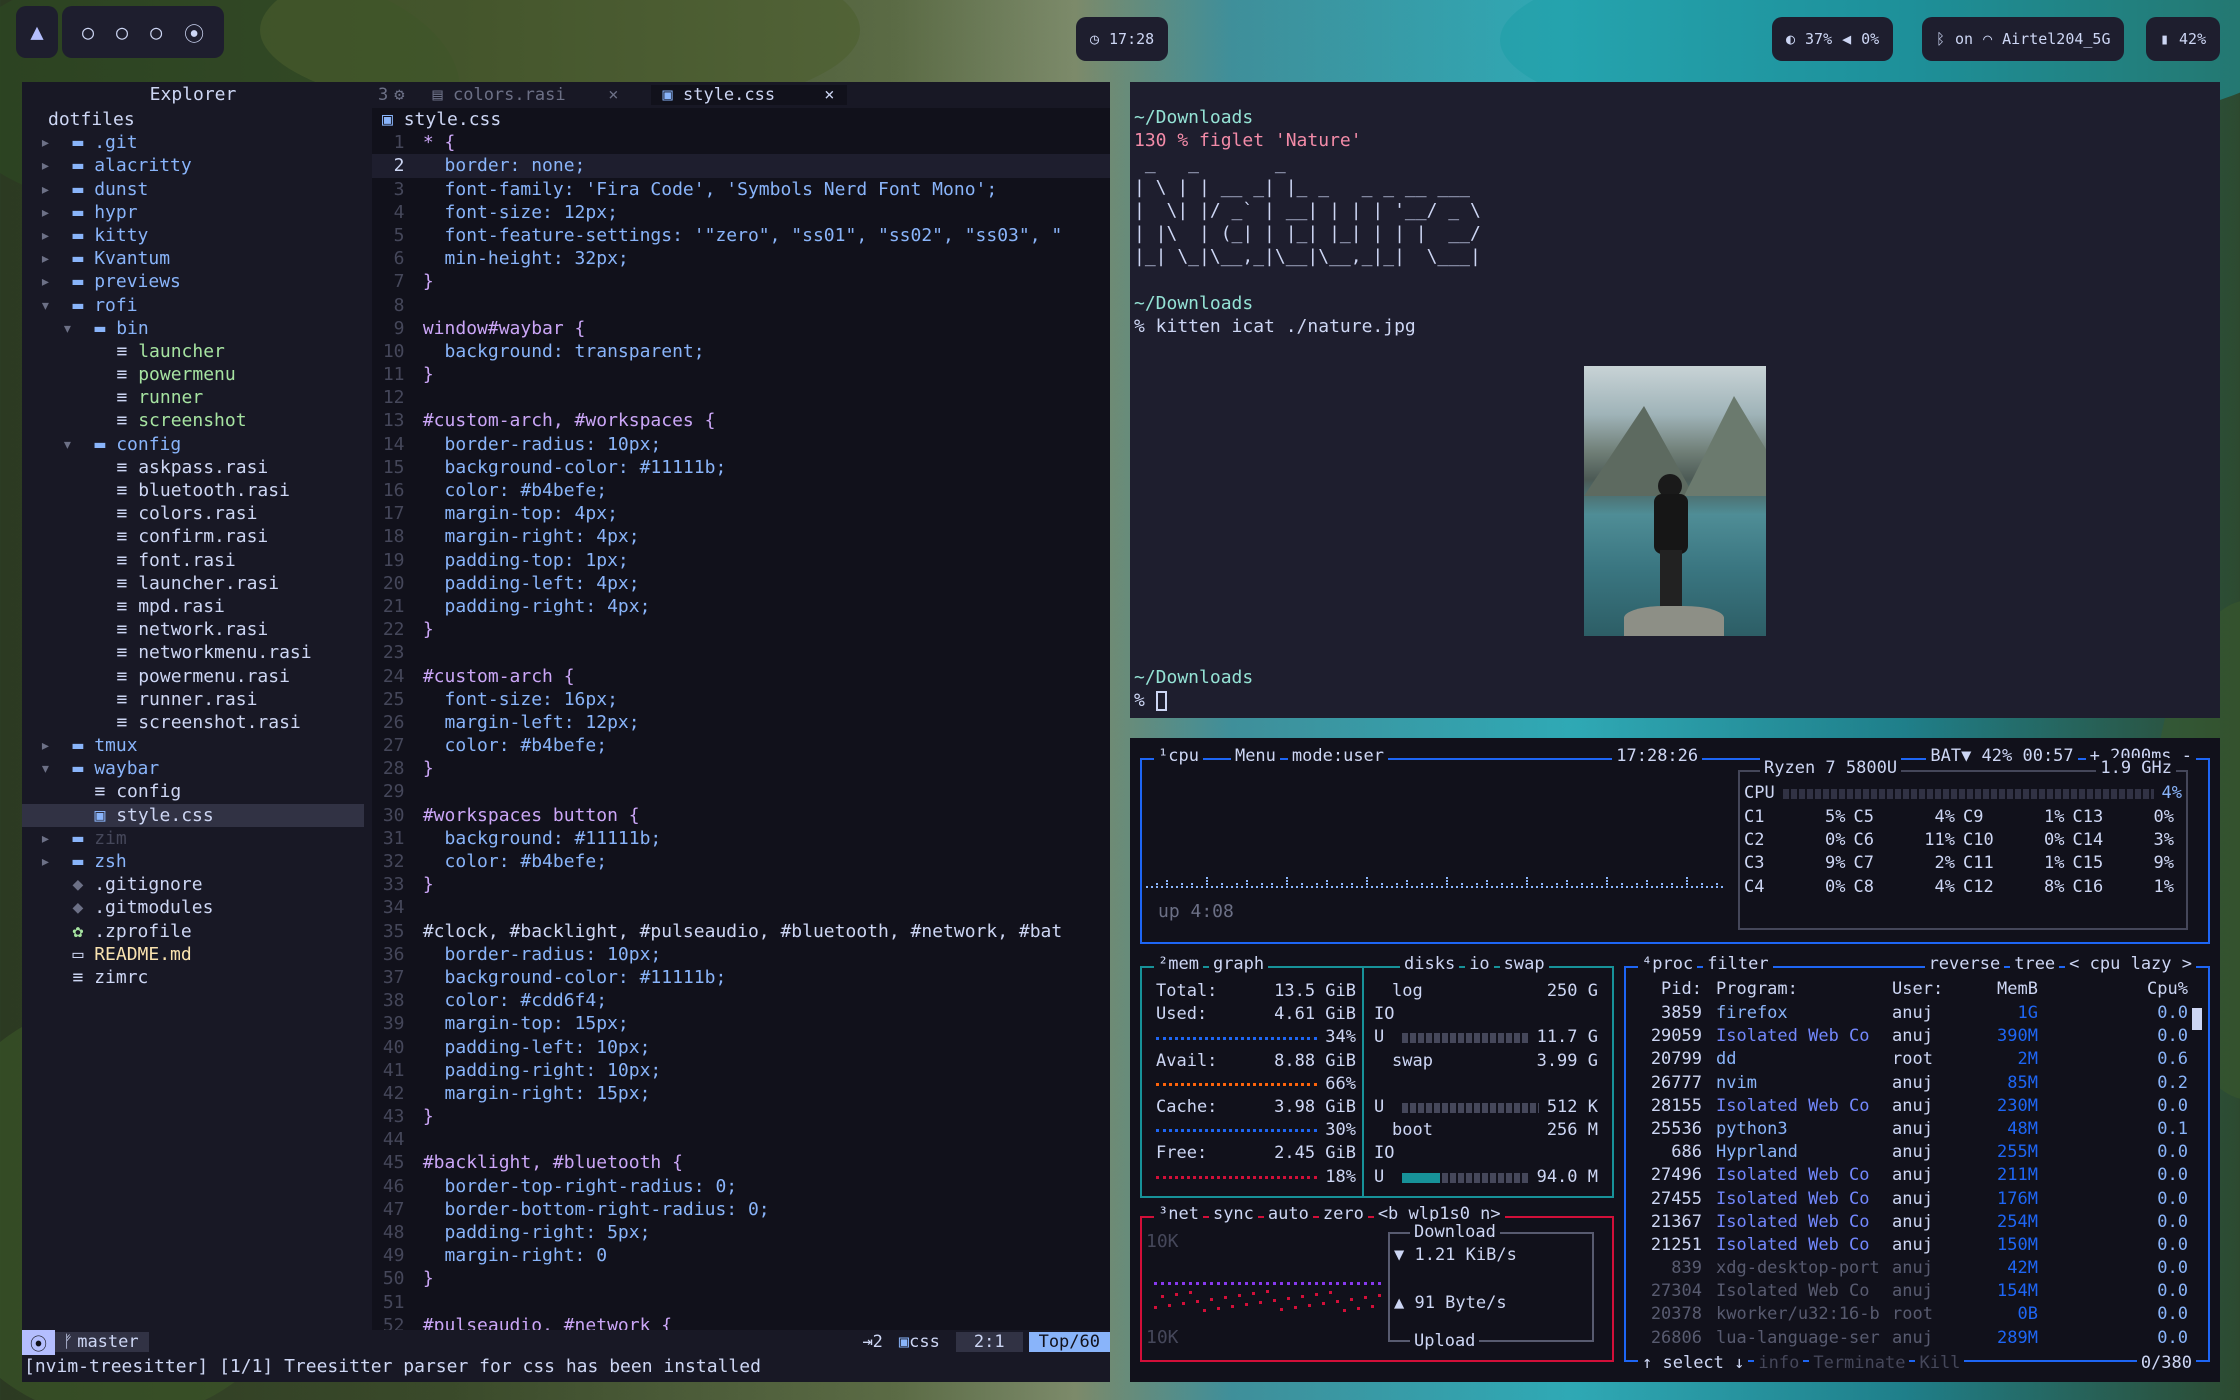 The width and height of the screenshot is (2240, 1400). I want to click on explorer-item: ≡ font.rasi, so click(193, 560).